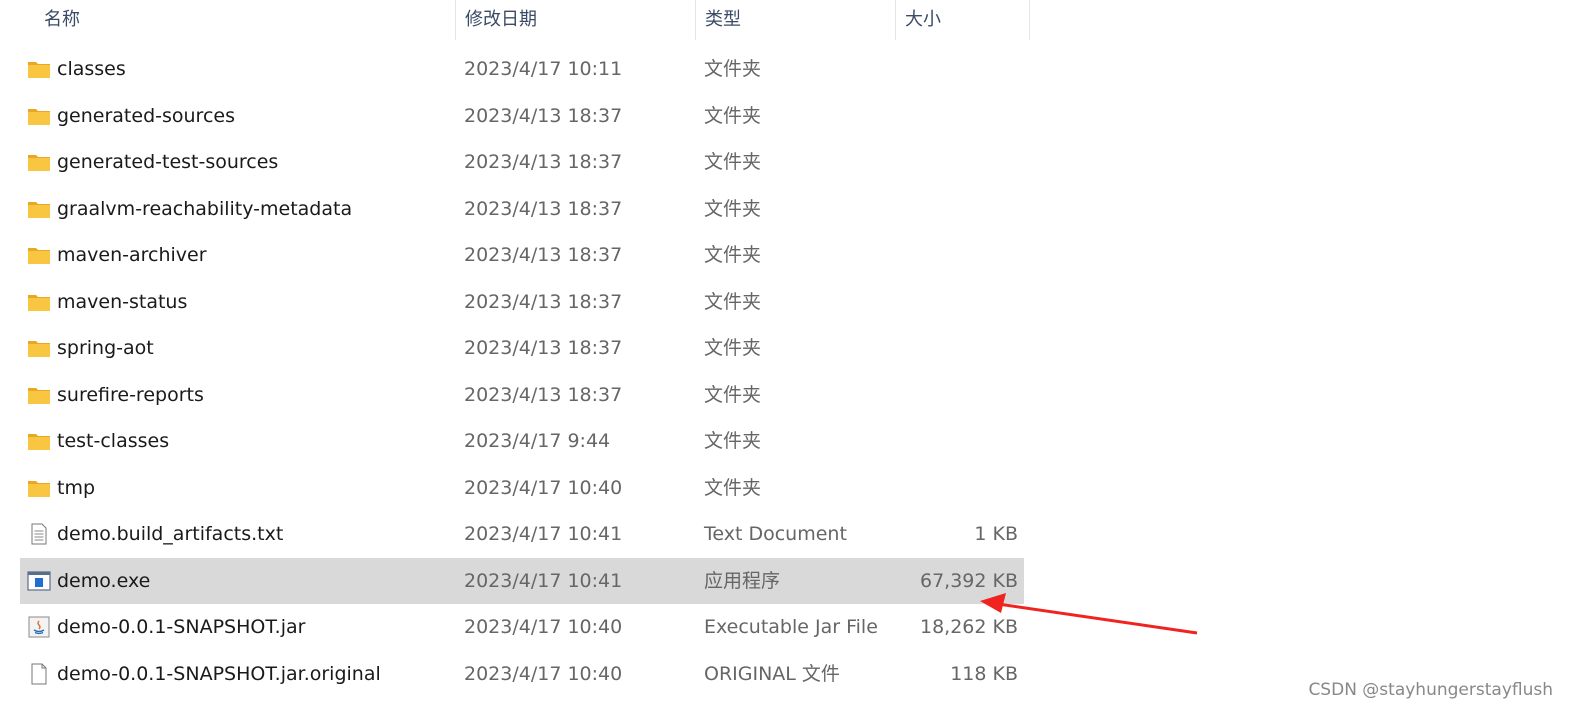  What do you see at coordinates (181, 627) in the screenshot?
I see `file-name: demo-0.0.1-SNAPSHOT.jar` at bounding box center [181, 627].